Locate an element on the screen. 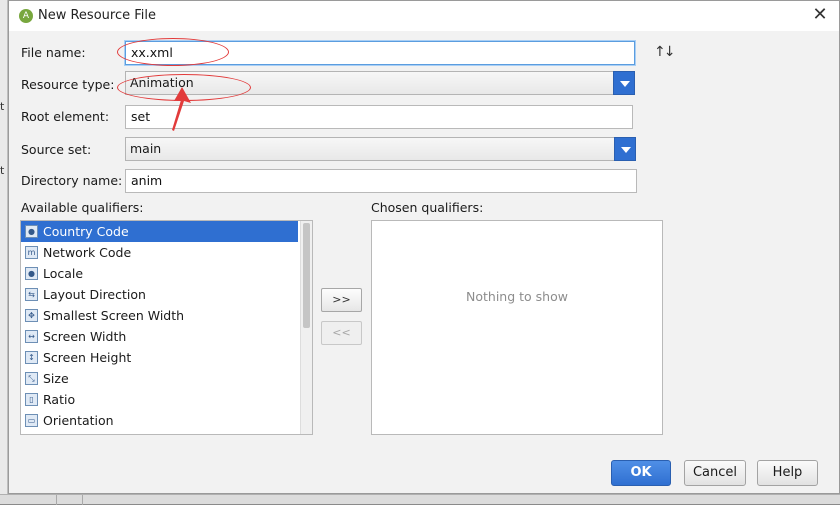  sort-icon: ↑↓ is located at coordinates (665, 52).